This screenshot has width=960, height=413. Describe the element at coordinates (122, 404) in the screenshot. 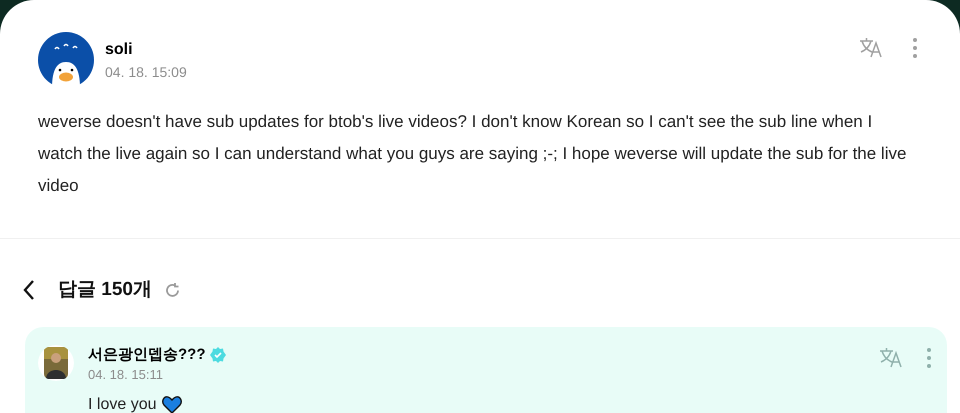

I see `reply-body: I love you` at that location.